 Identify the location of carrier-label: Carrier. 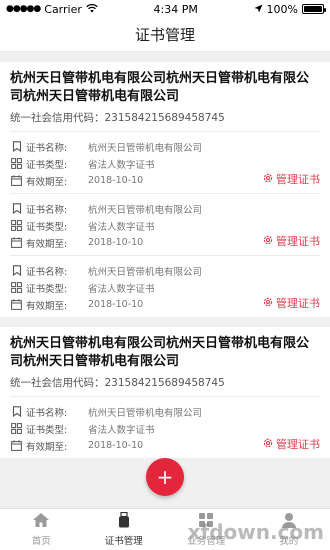
(63, 9).